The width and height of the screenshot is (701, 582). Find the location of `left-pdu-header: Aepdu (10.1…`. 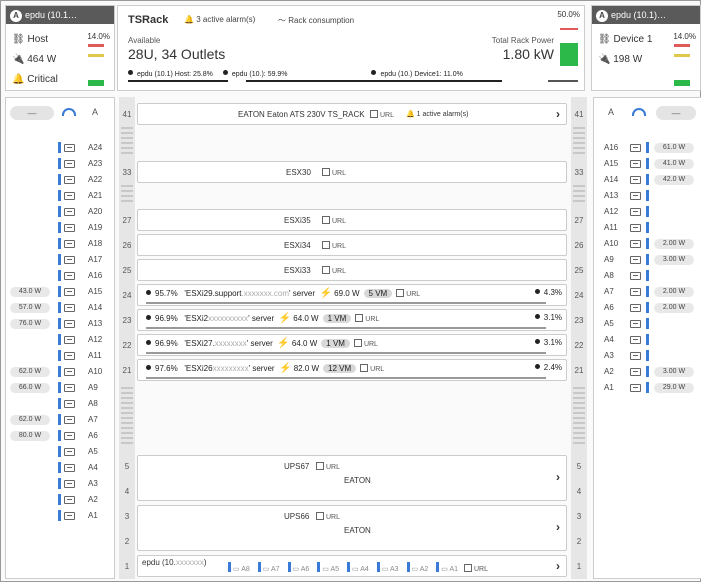

left-pdu-header: Aepdu (10.1… is located at coordinates (60, 15).